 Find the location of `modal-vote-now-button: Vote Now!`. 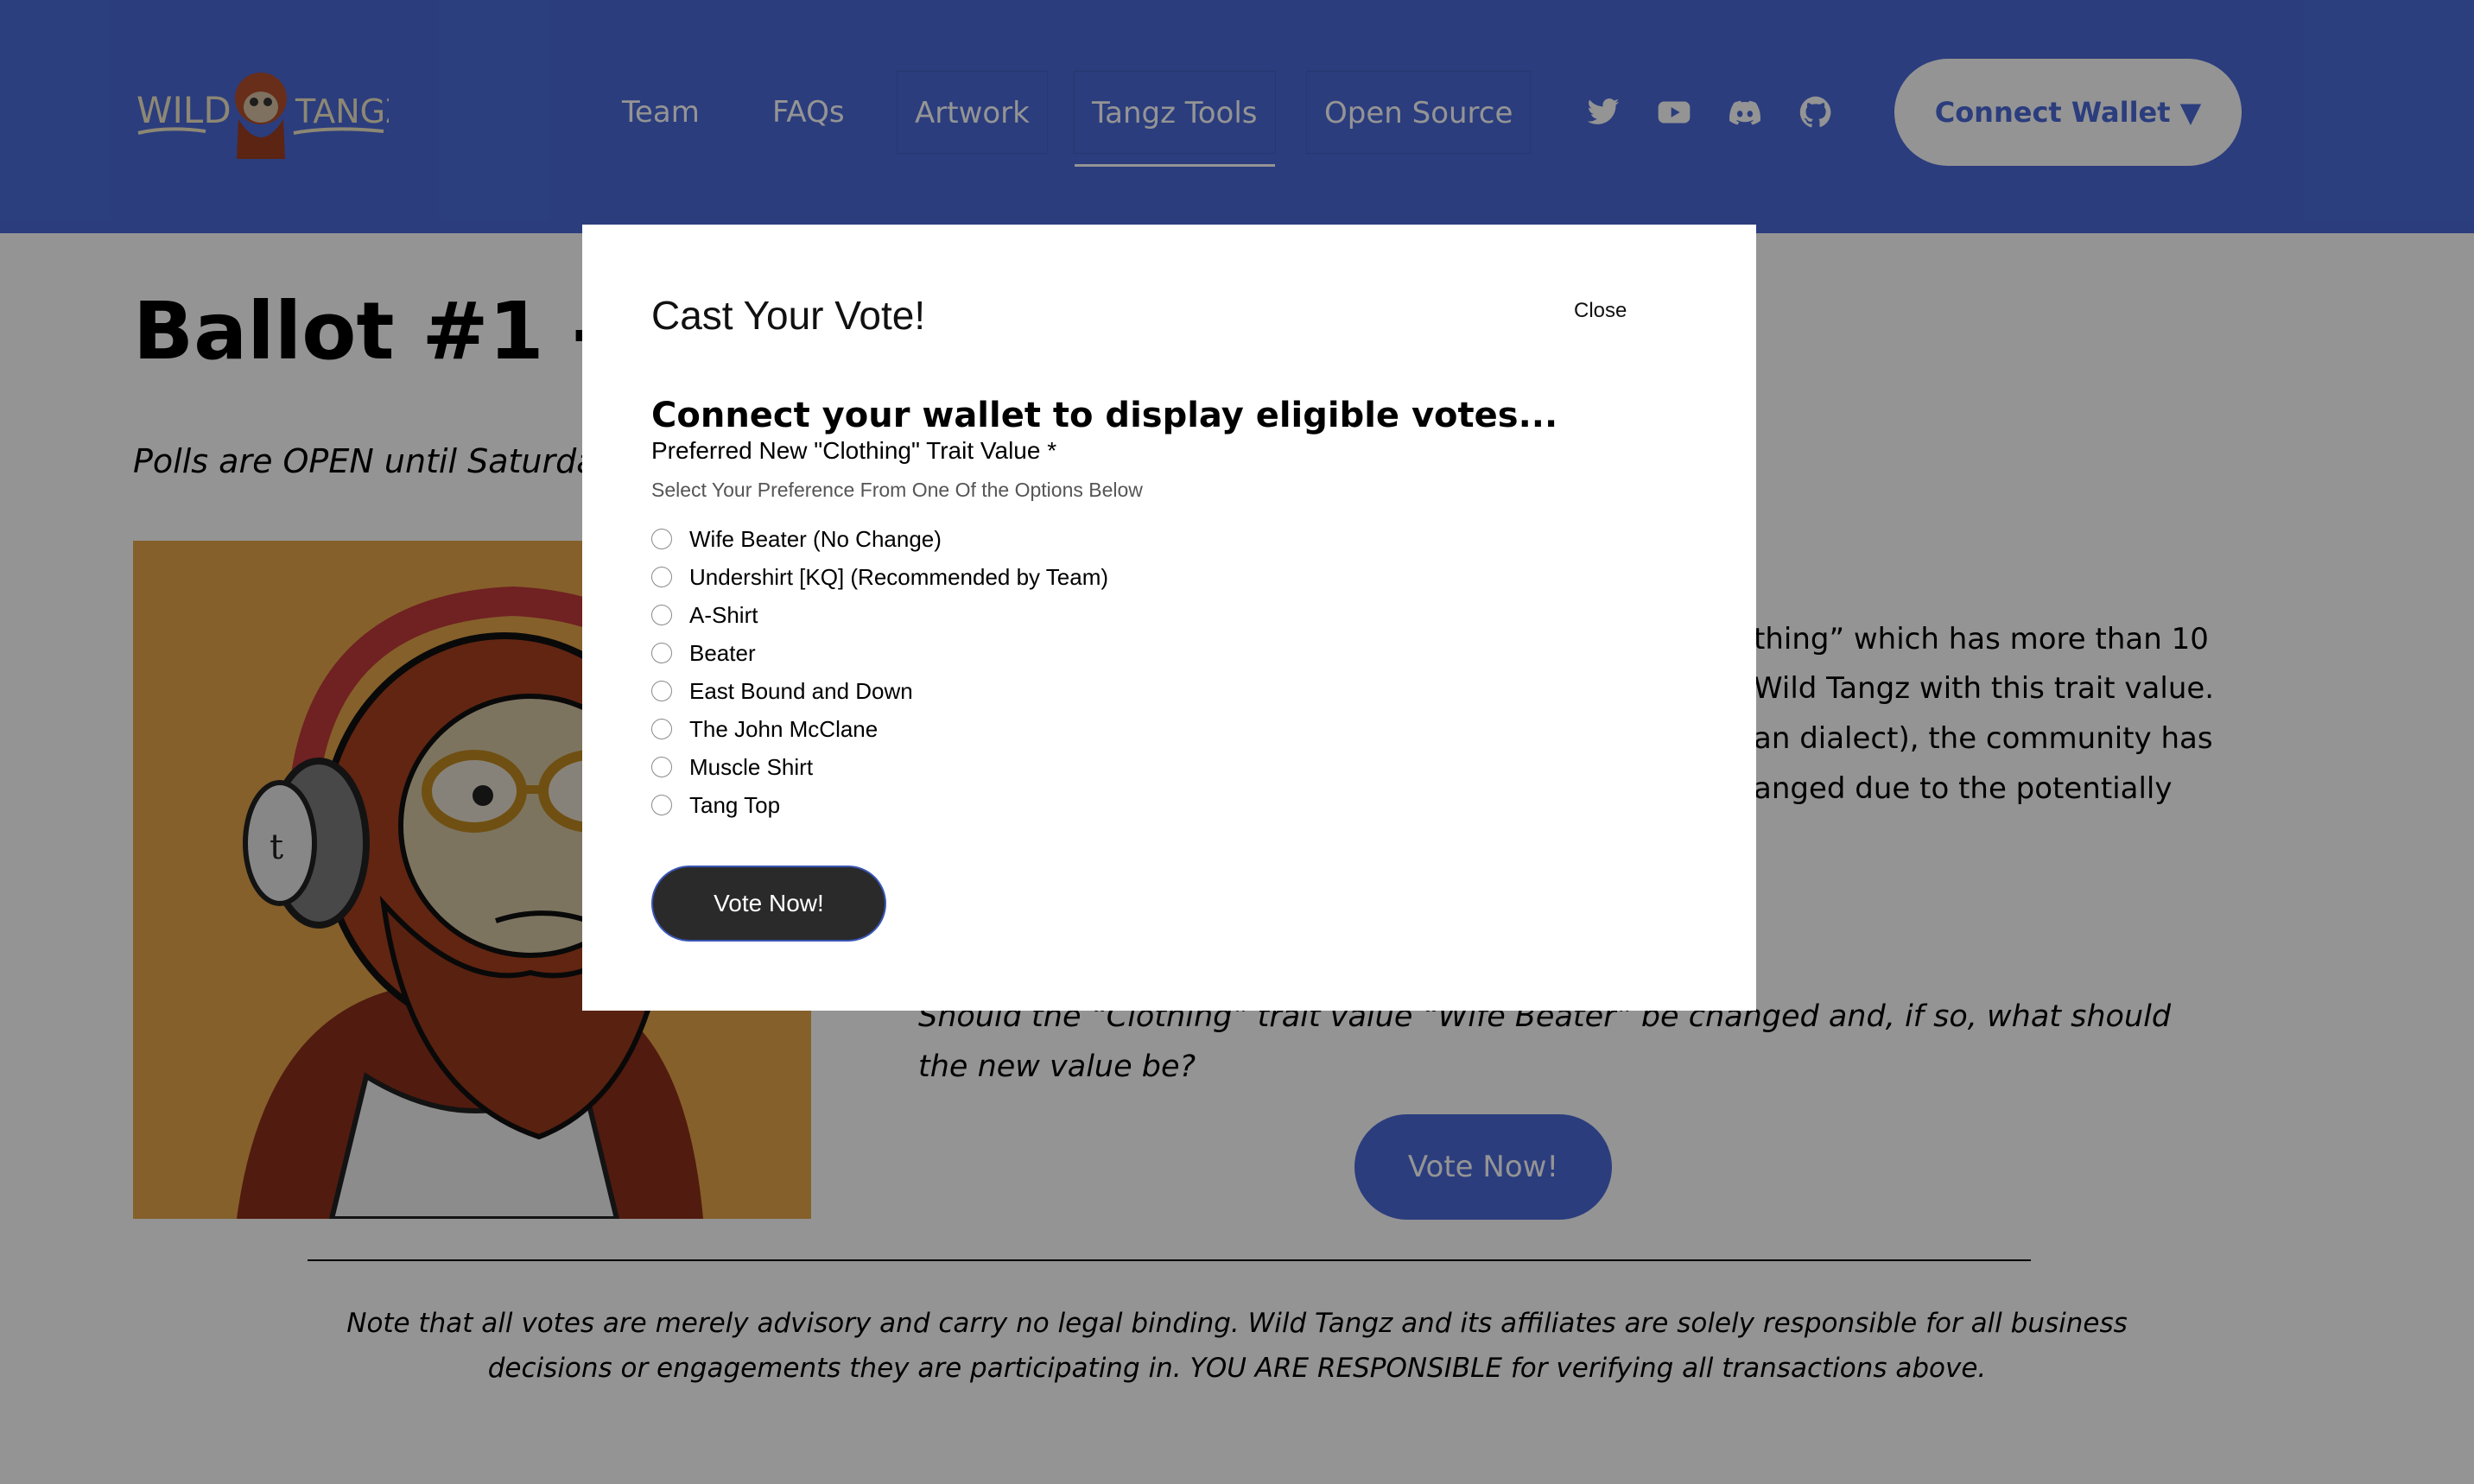

modal-vote-now-button: Vote Now! is located at coordinates (768, 904).